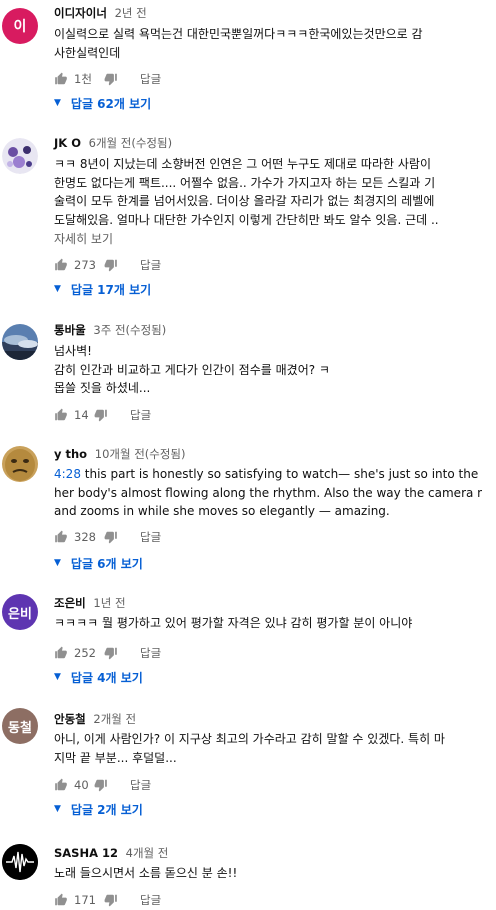 The height and width of the screenshot is (910, 496). Describe the element at coordinates (85, 265) in the screenshot. I see `like-count: 273` at that location.